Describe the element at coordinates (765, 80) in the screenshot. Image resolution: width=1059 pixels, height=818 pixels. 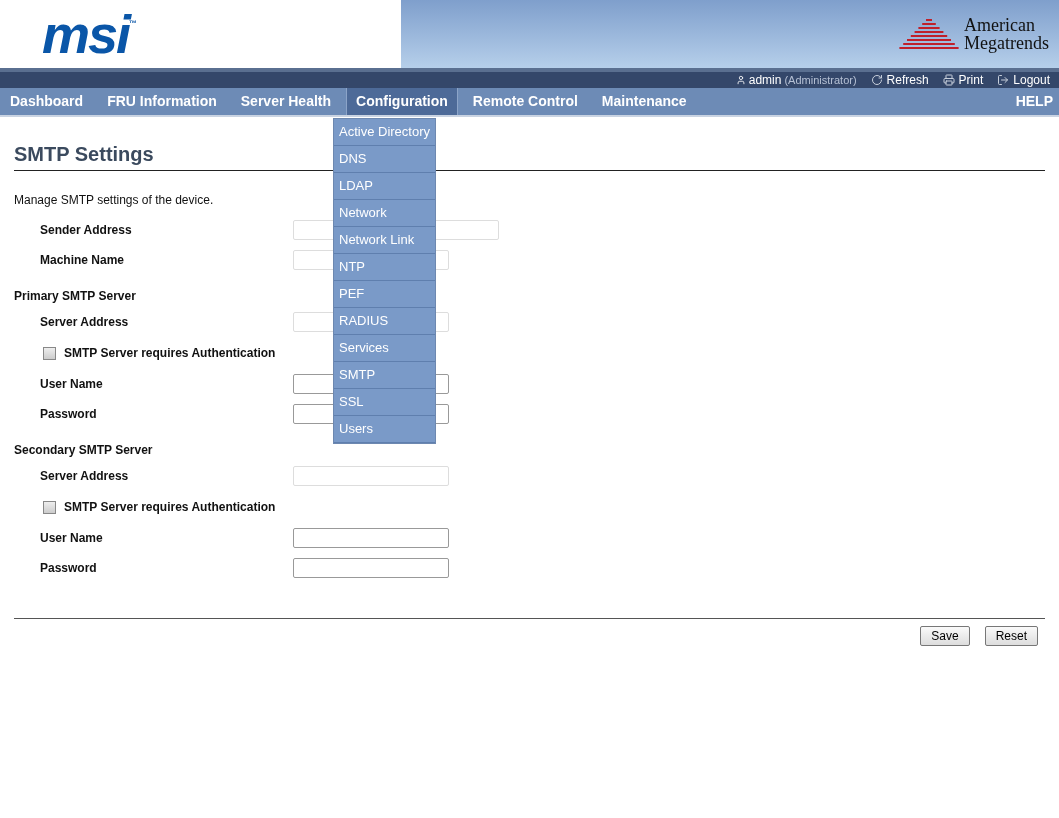
I see `user-name: admin` at that location.